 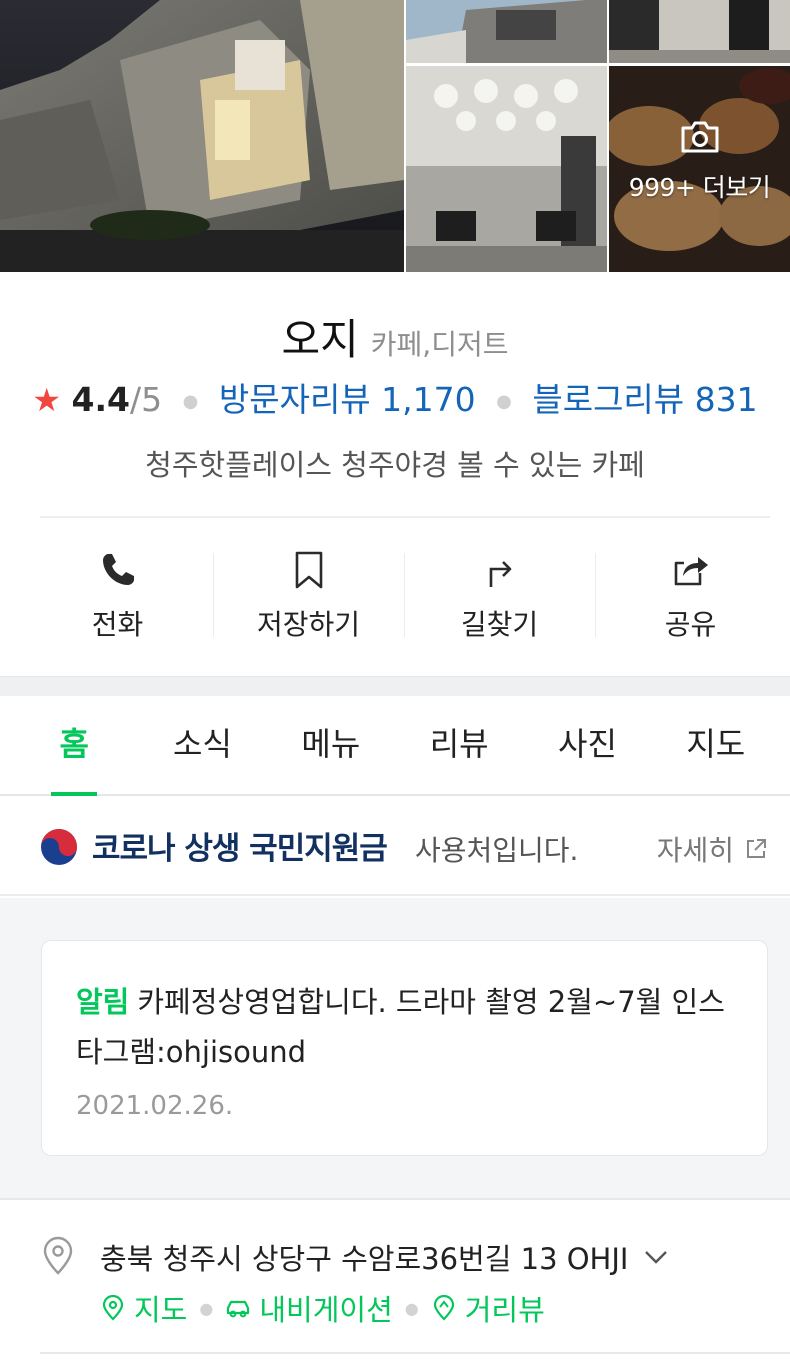 I want to click on tab-review: 리뷰, so click(x=459, y=745).